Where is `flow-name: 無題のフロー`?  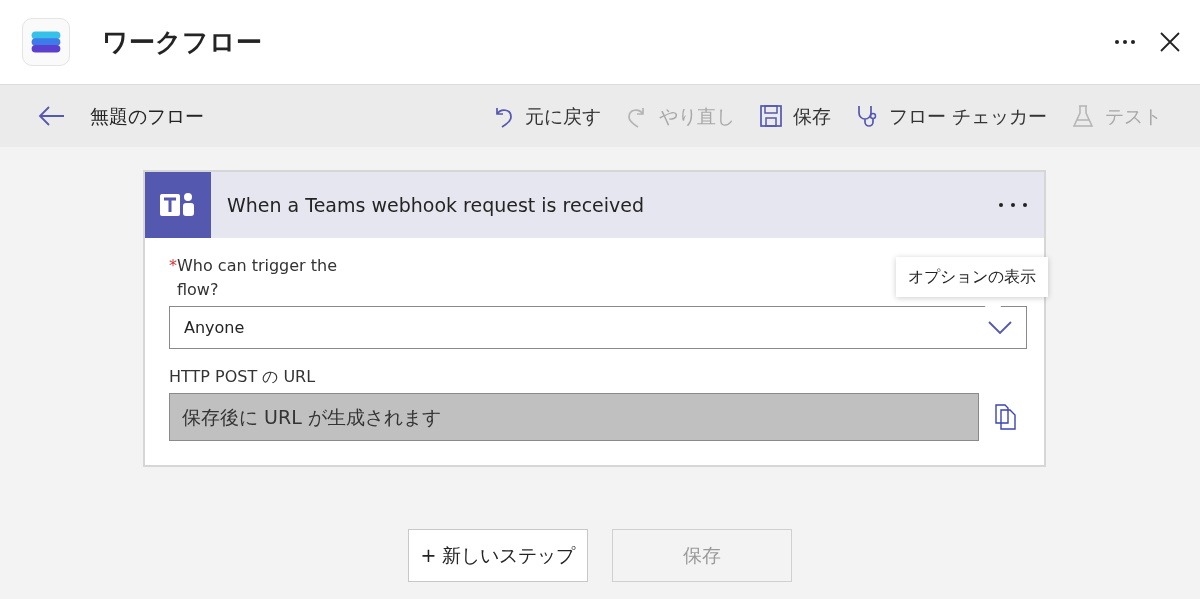 flow-name: 無題のフロー is located at coordinates (147, 116).